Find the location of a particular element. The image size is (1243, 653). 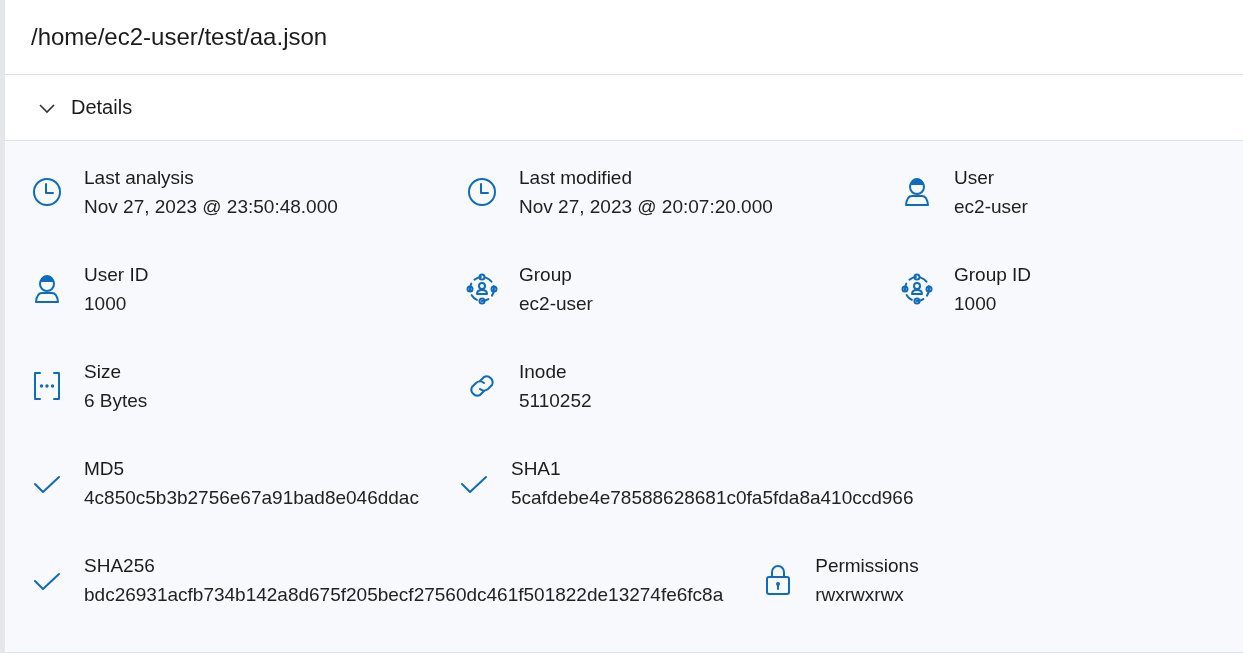

detail-value: 4c850c5b3b2756e67a91bad8e046ddac is located at coordinates (251, 498).